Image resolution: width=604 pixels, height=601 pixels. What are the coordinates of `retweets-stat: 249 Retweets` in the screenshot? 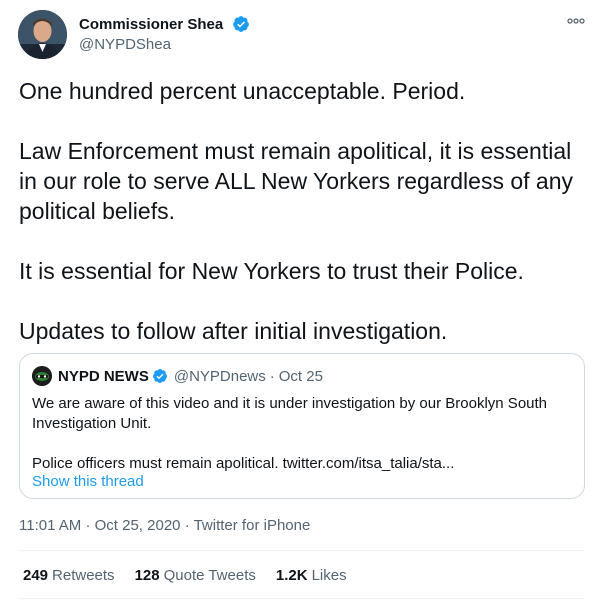 It's located at (69, 575).